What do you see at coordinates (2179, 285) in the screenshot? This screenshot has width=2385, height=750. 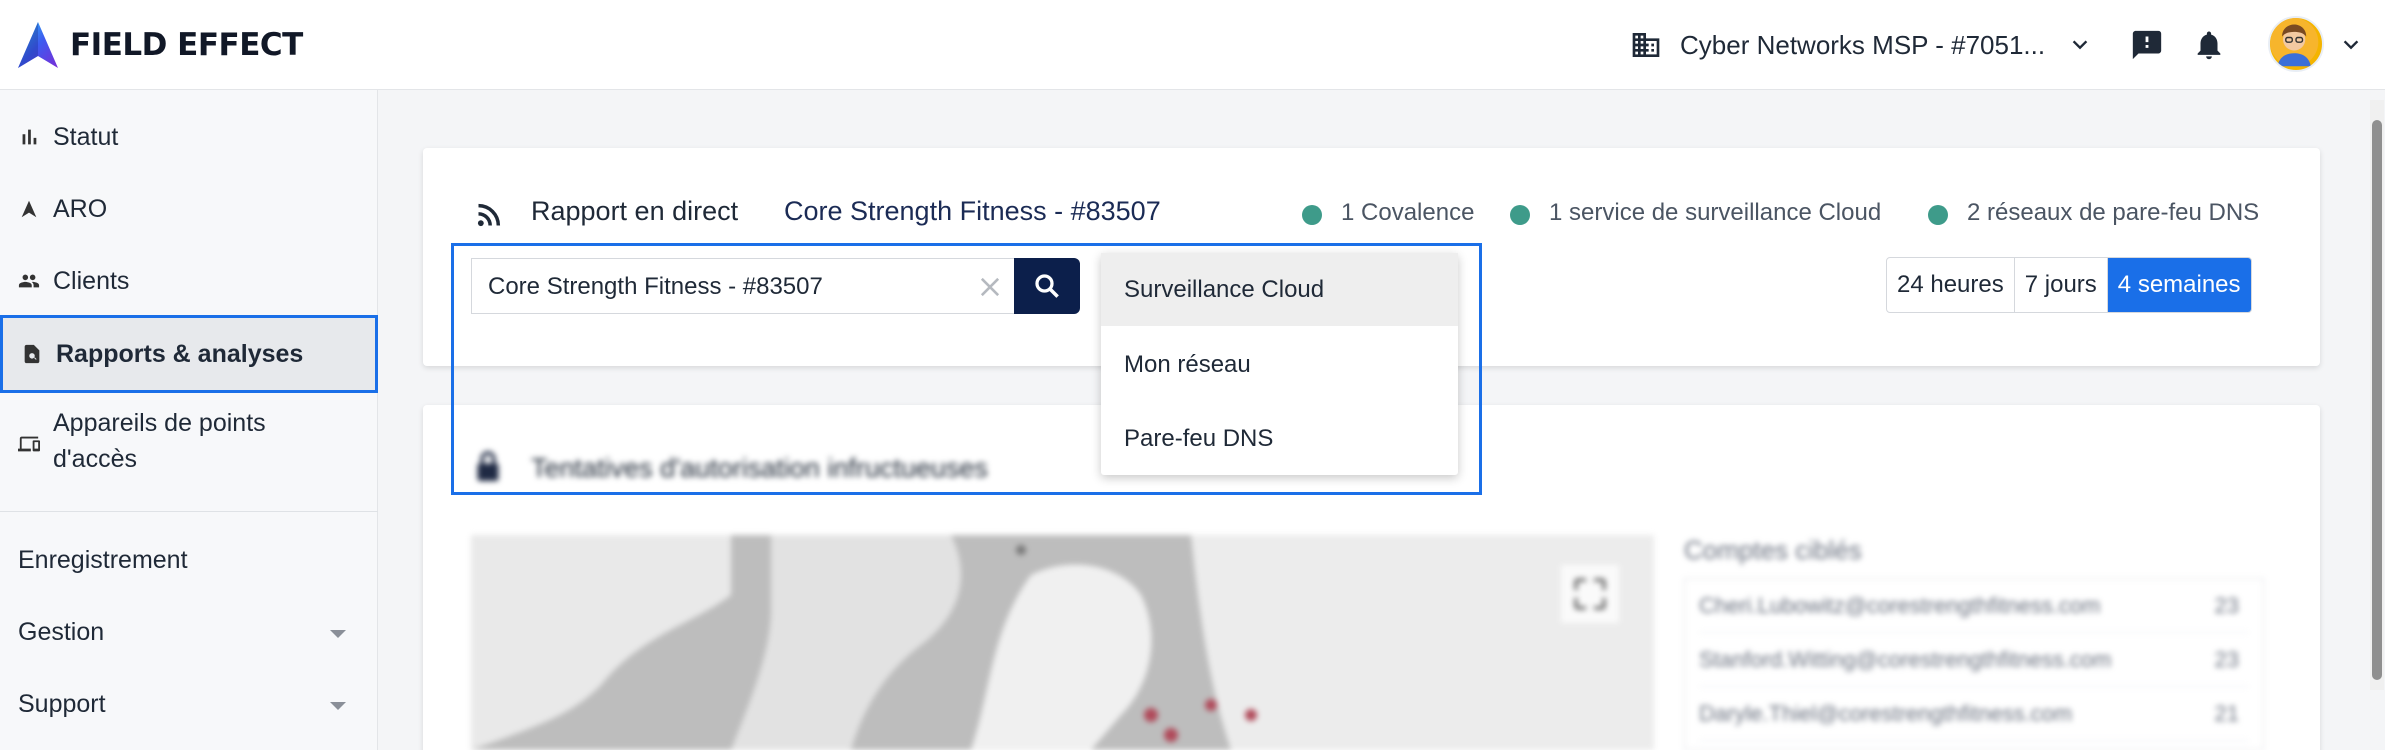 I see `range-4w-button: 4 semaines` at bounding box center [2179, 285].